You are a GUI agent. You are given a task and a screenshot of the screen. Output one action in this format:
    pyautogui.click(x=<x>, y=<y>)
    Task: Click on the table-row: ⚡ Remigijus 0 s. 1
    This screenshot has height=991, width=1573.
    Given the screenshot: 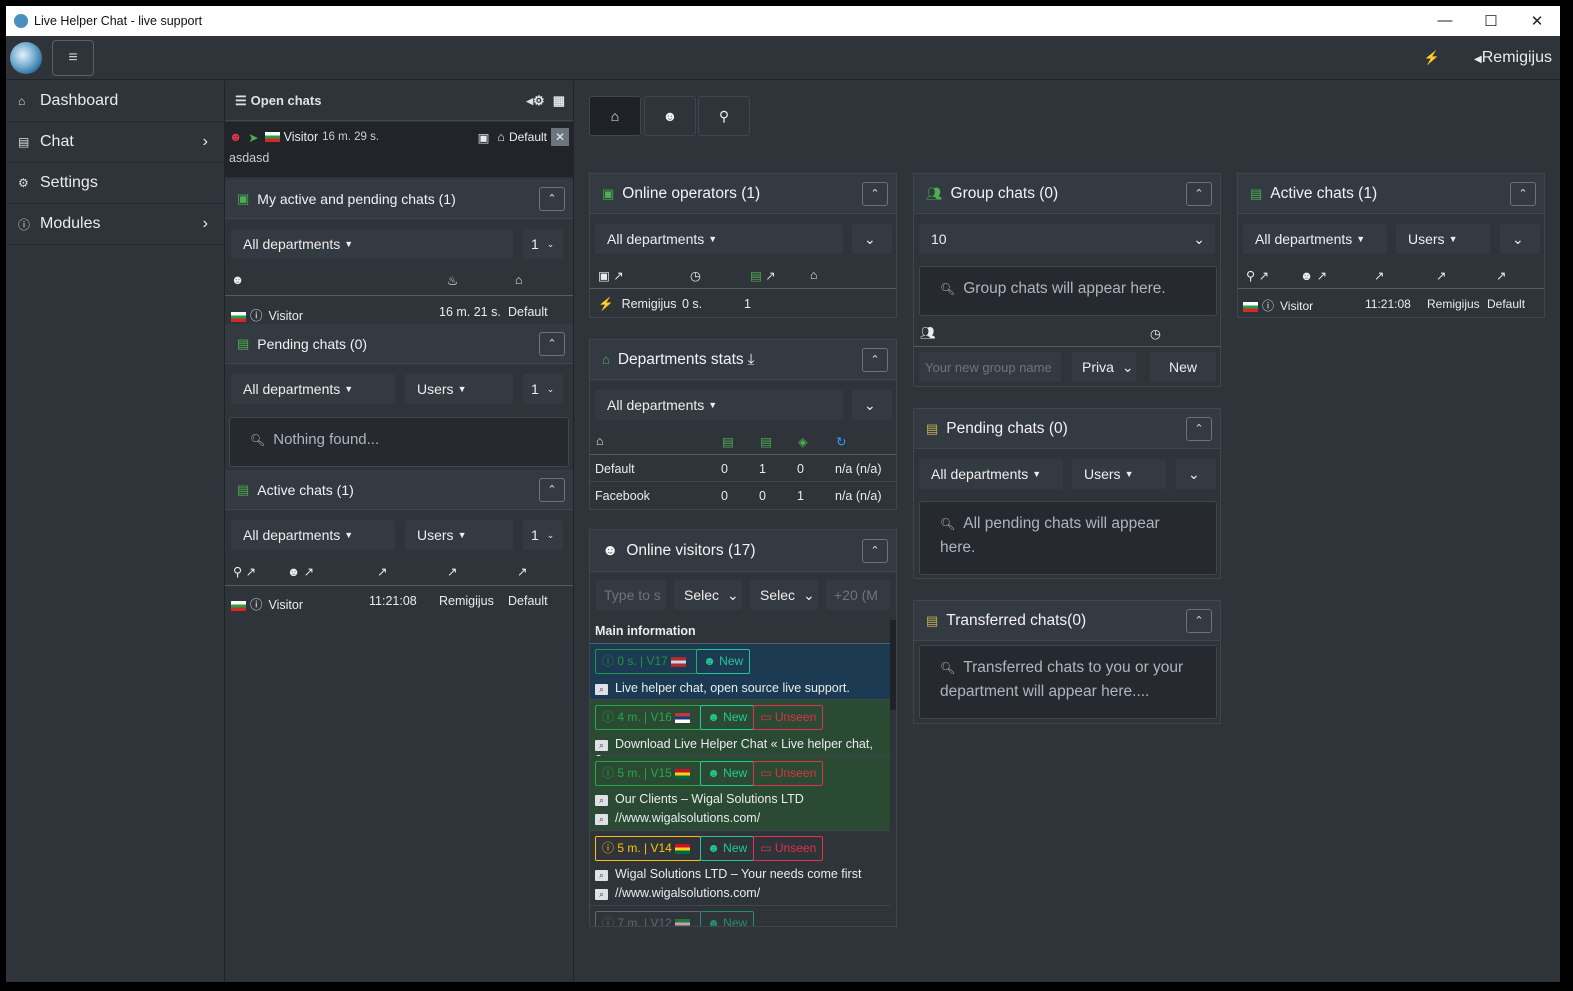 What is the action you would take?
    pyautogui.click(x=743, y=304)
    